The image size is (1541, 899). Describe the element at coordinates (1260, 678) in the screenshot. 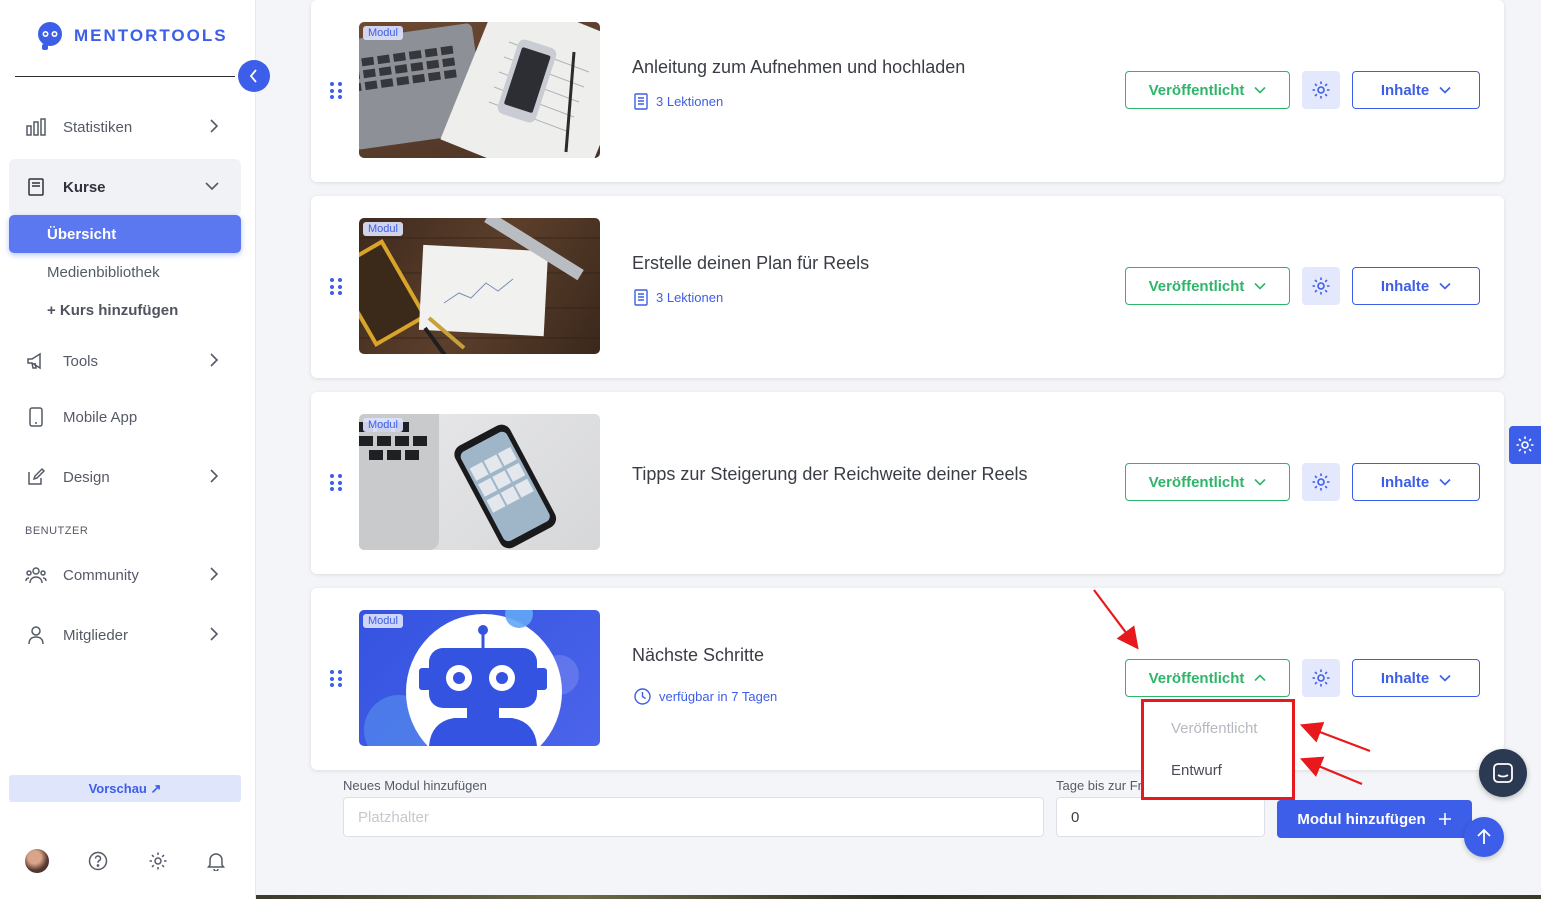

I see `chevron-up-icon` at that location.